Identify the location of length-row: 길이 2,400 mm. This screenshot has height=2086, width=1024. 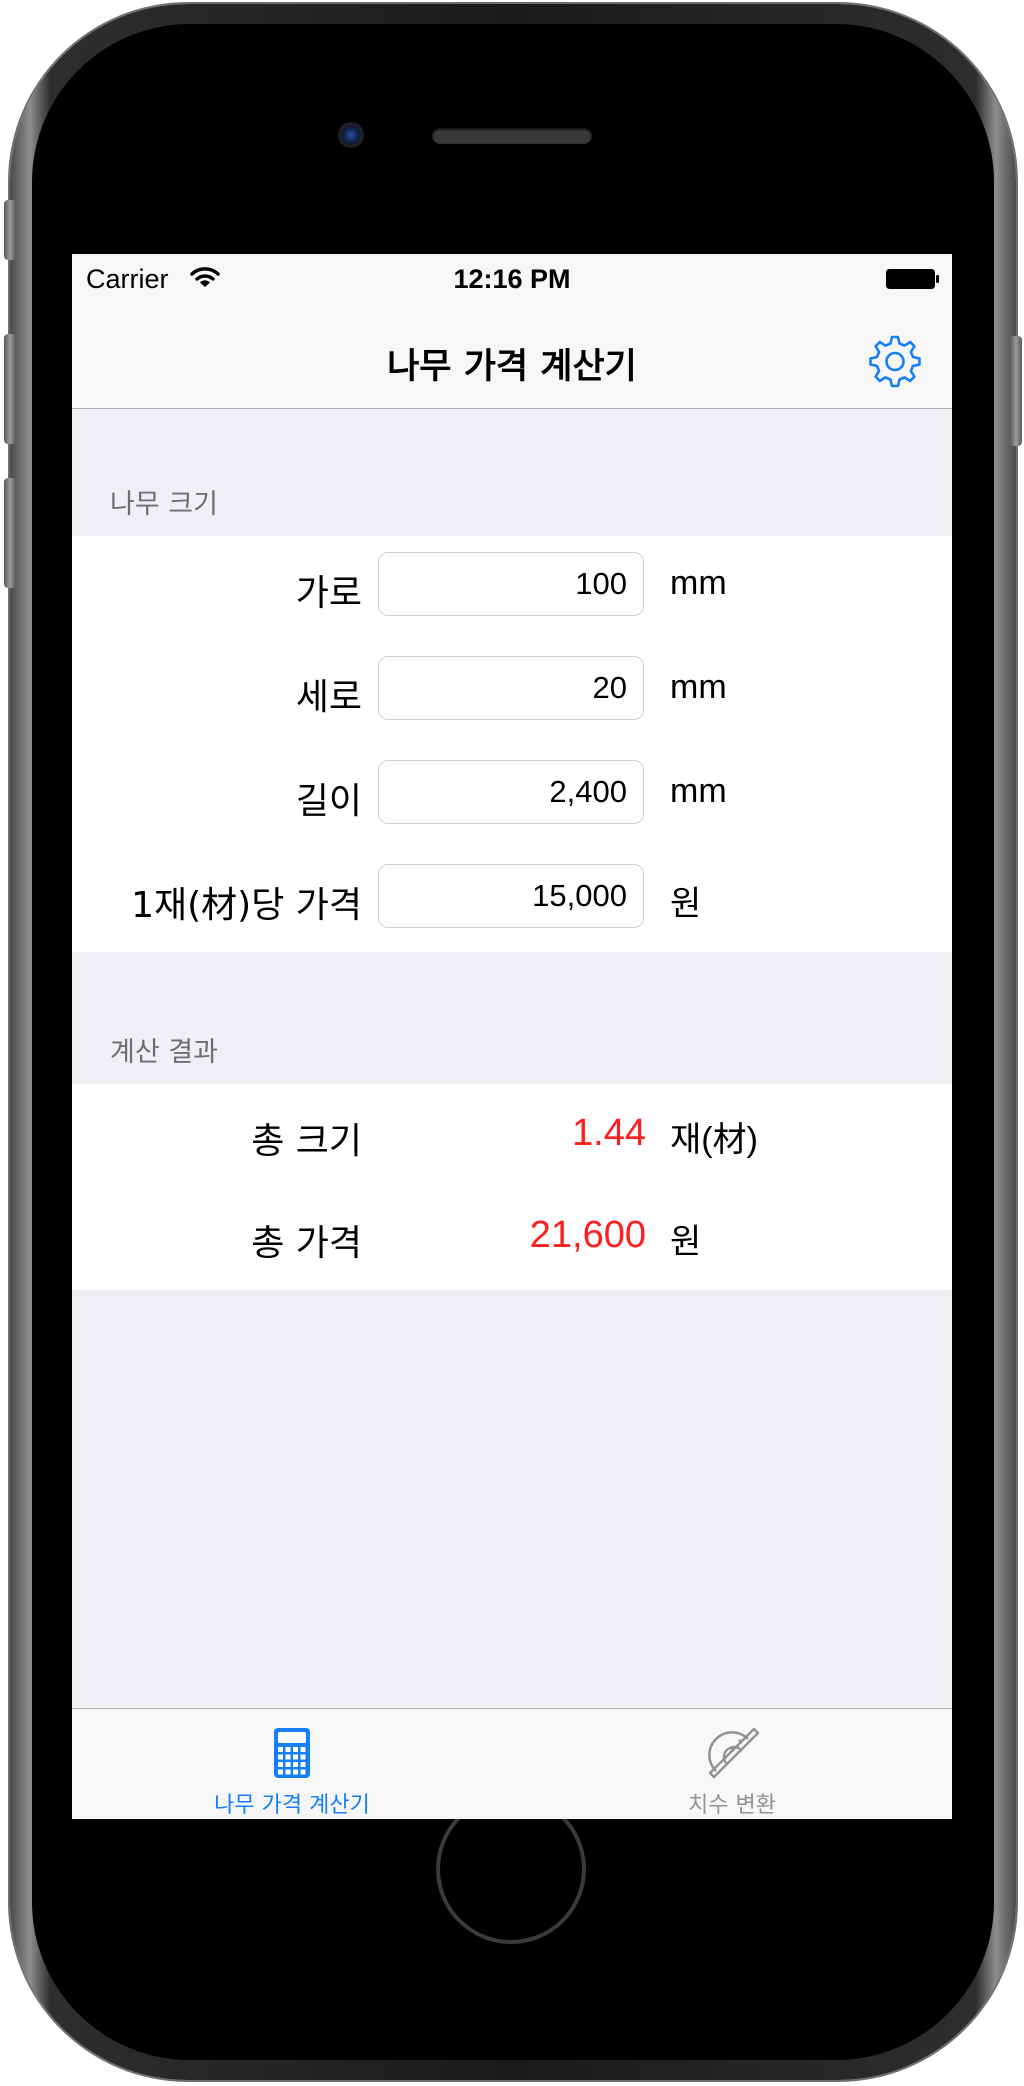
(512, 796).